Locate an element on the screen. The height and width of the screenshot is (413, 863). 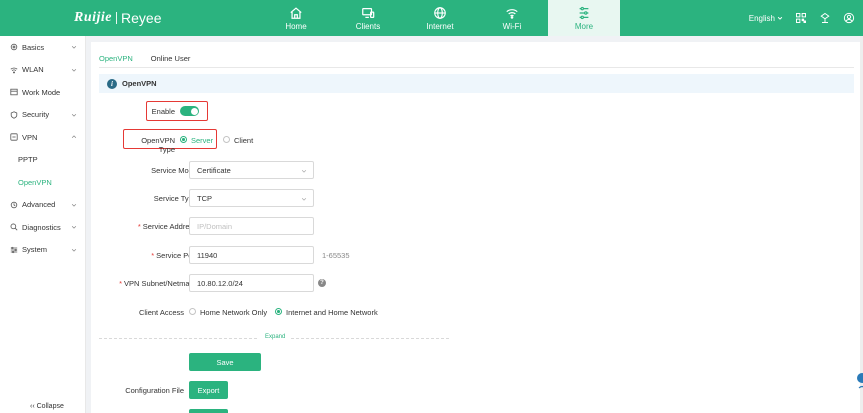
expand-toggle: Expand is located at coordinates (275, 337).